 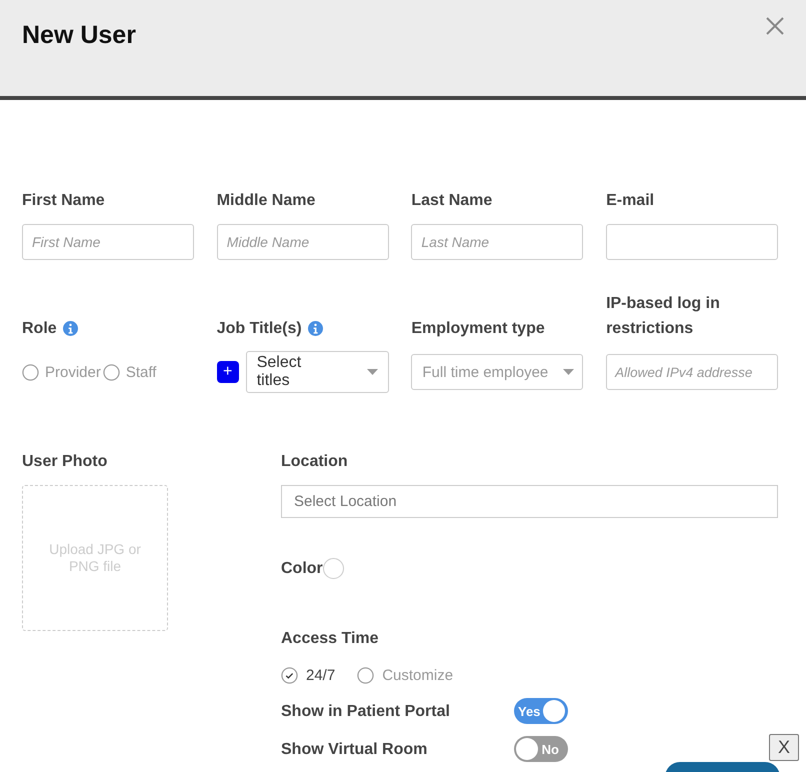 What do you see at coordinates (663, 316) in the screenshot?
I see `field-label: IP-based log in restrictions` at bounding box center [663, 316].